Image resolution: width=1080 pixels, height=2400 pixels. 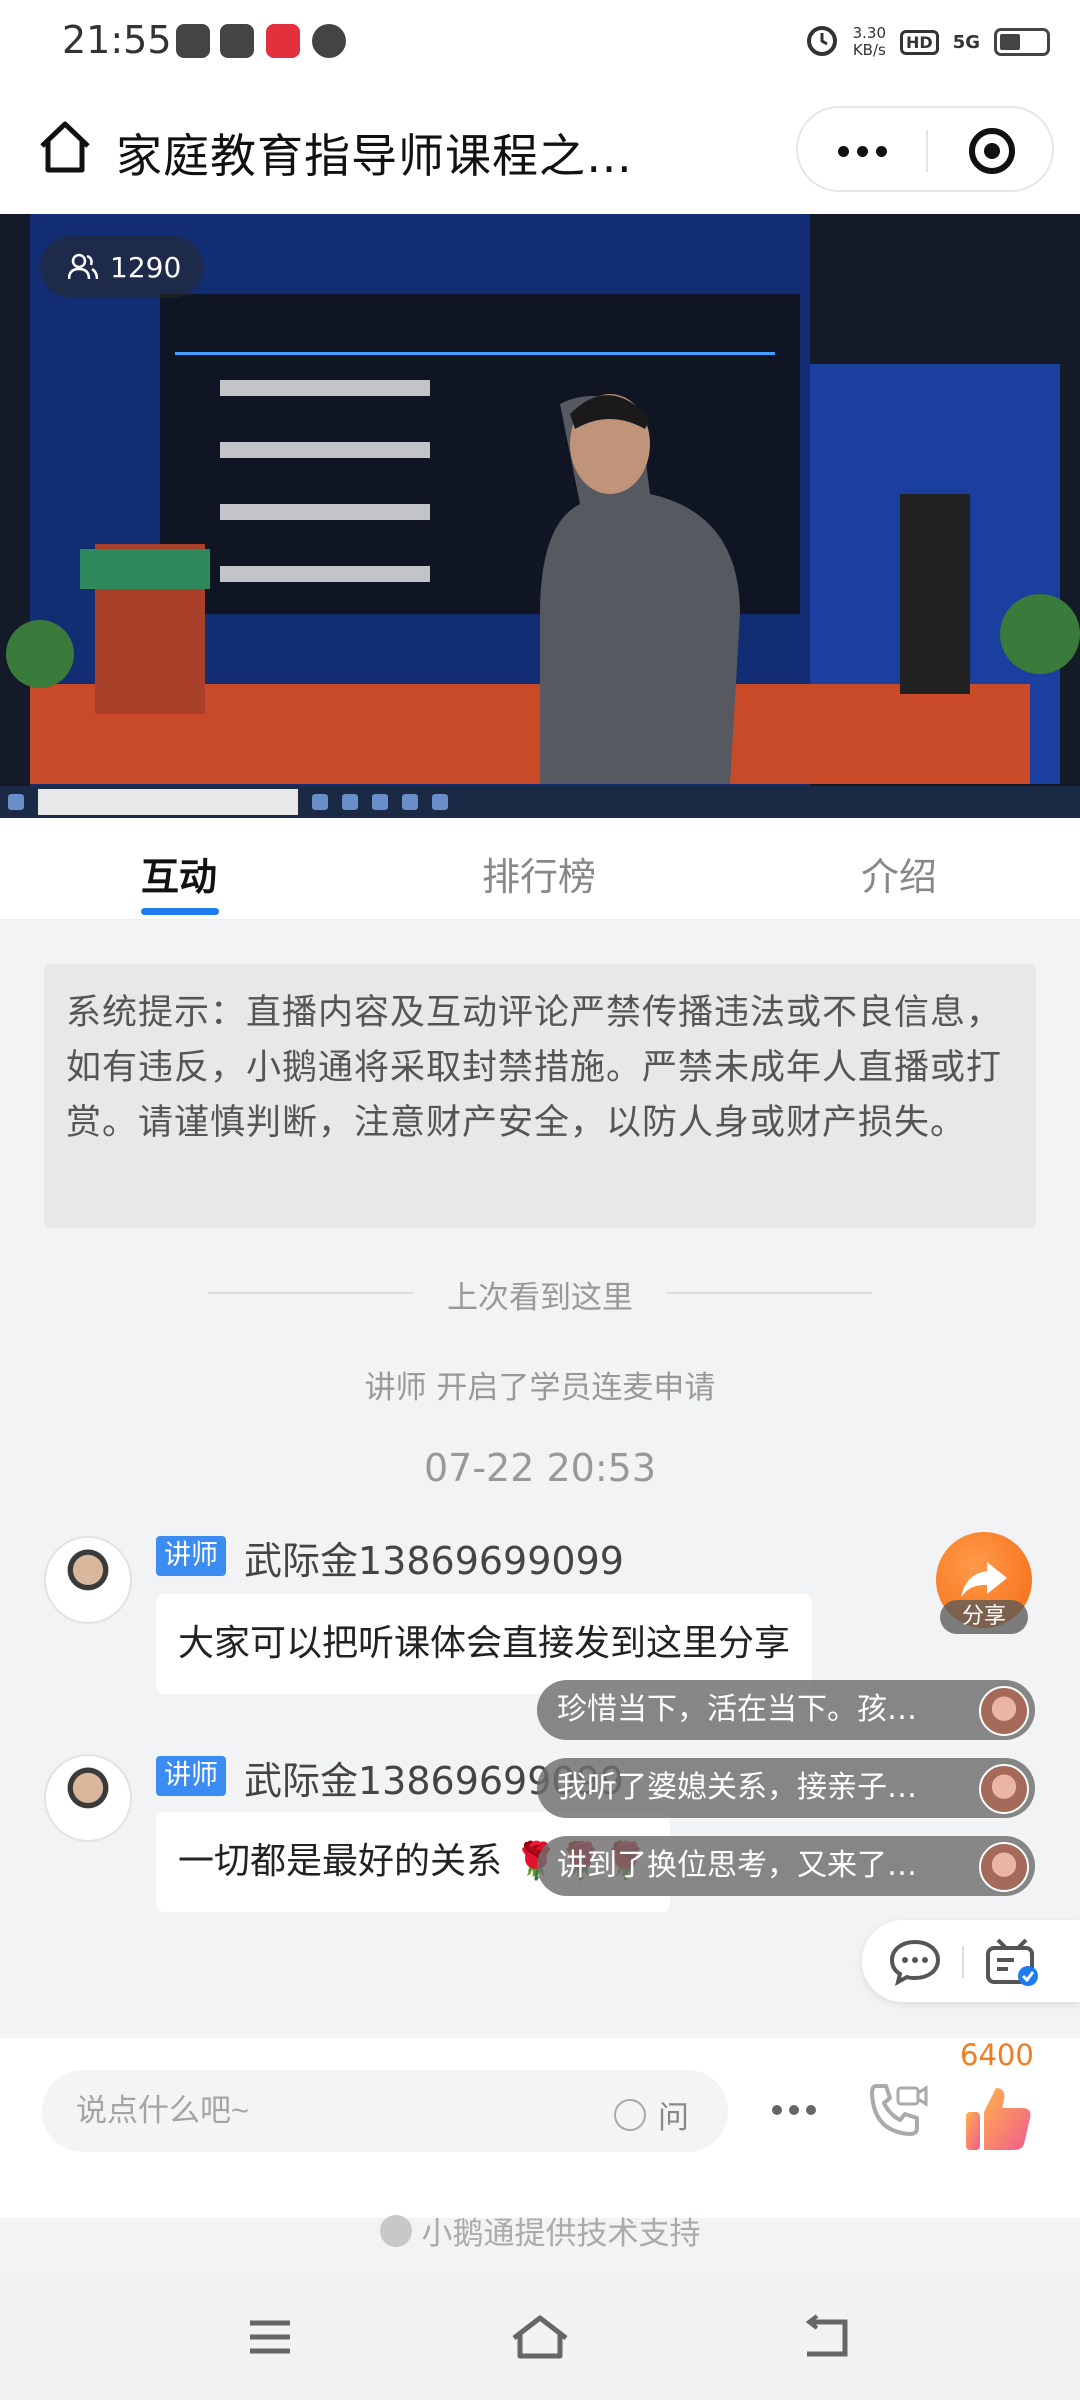 What do you see at coordinates (966, 42) in the screenshot?
I see `signal-icon: 5G` at bounding box center [966, 42].